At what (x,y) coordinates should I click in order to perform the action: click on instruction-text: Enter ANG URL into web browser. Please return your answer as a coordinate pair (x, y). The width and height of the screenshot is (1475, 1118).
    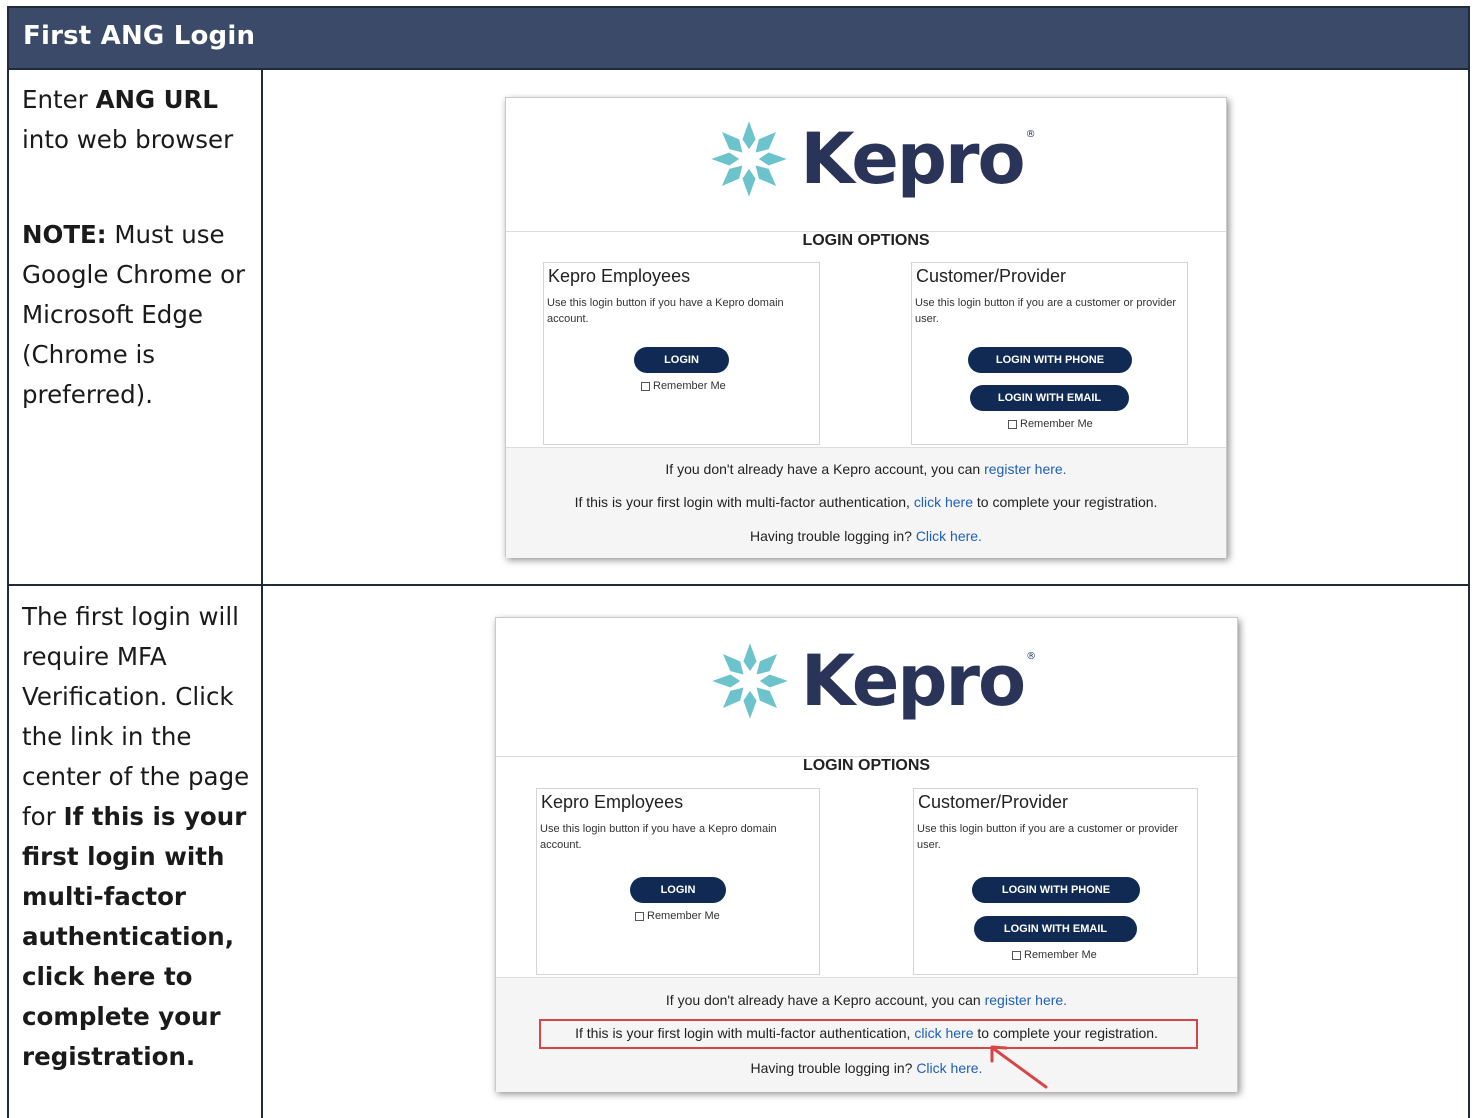
    Looking at the image, I should click on (128, 119).